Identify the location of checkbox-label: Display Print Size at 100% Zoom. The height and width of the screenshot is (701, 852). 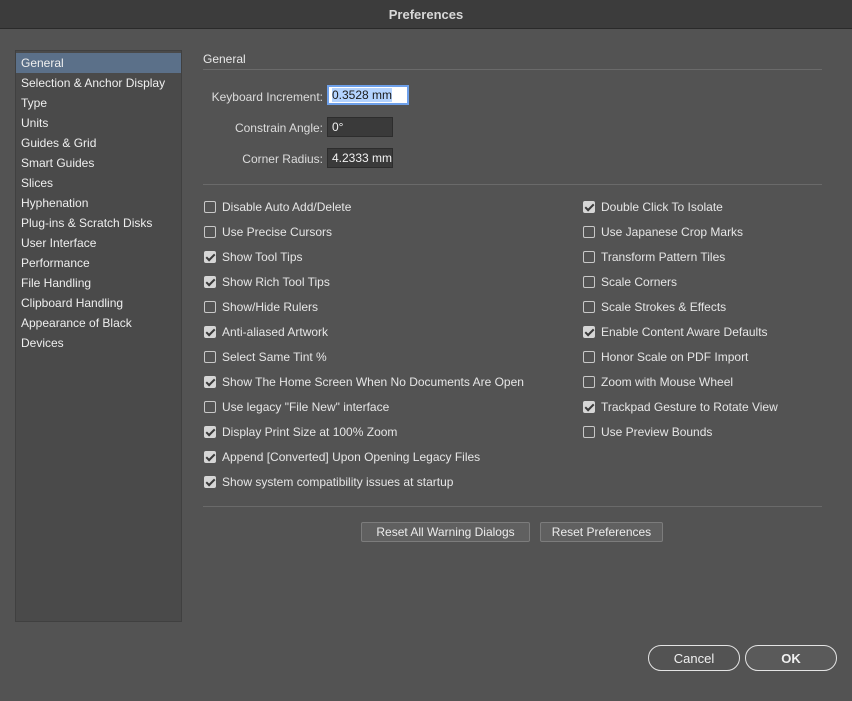
(309, 432).